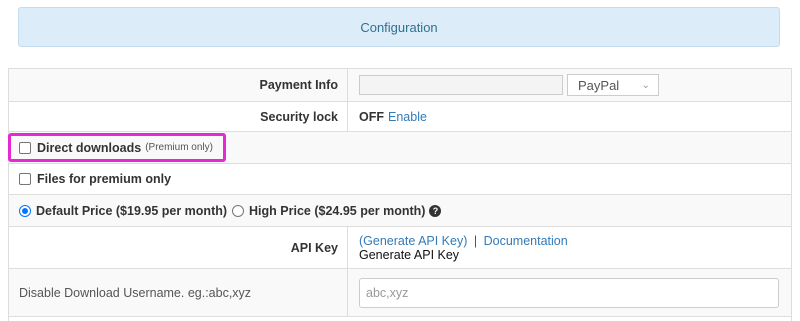 The width and height of the screenshot is (800, 321). I want to click on disable-download-placeholder: abc,xyz, so click(387, 292).